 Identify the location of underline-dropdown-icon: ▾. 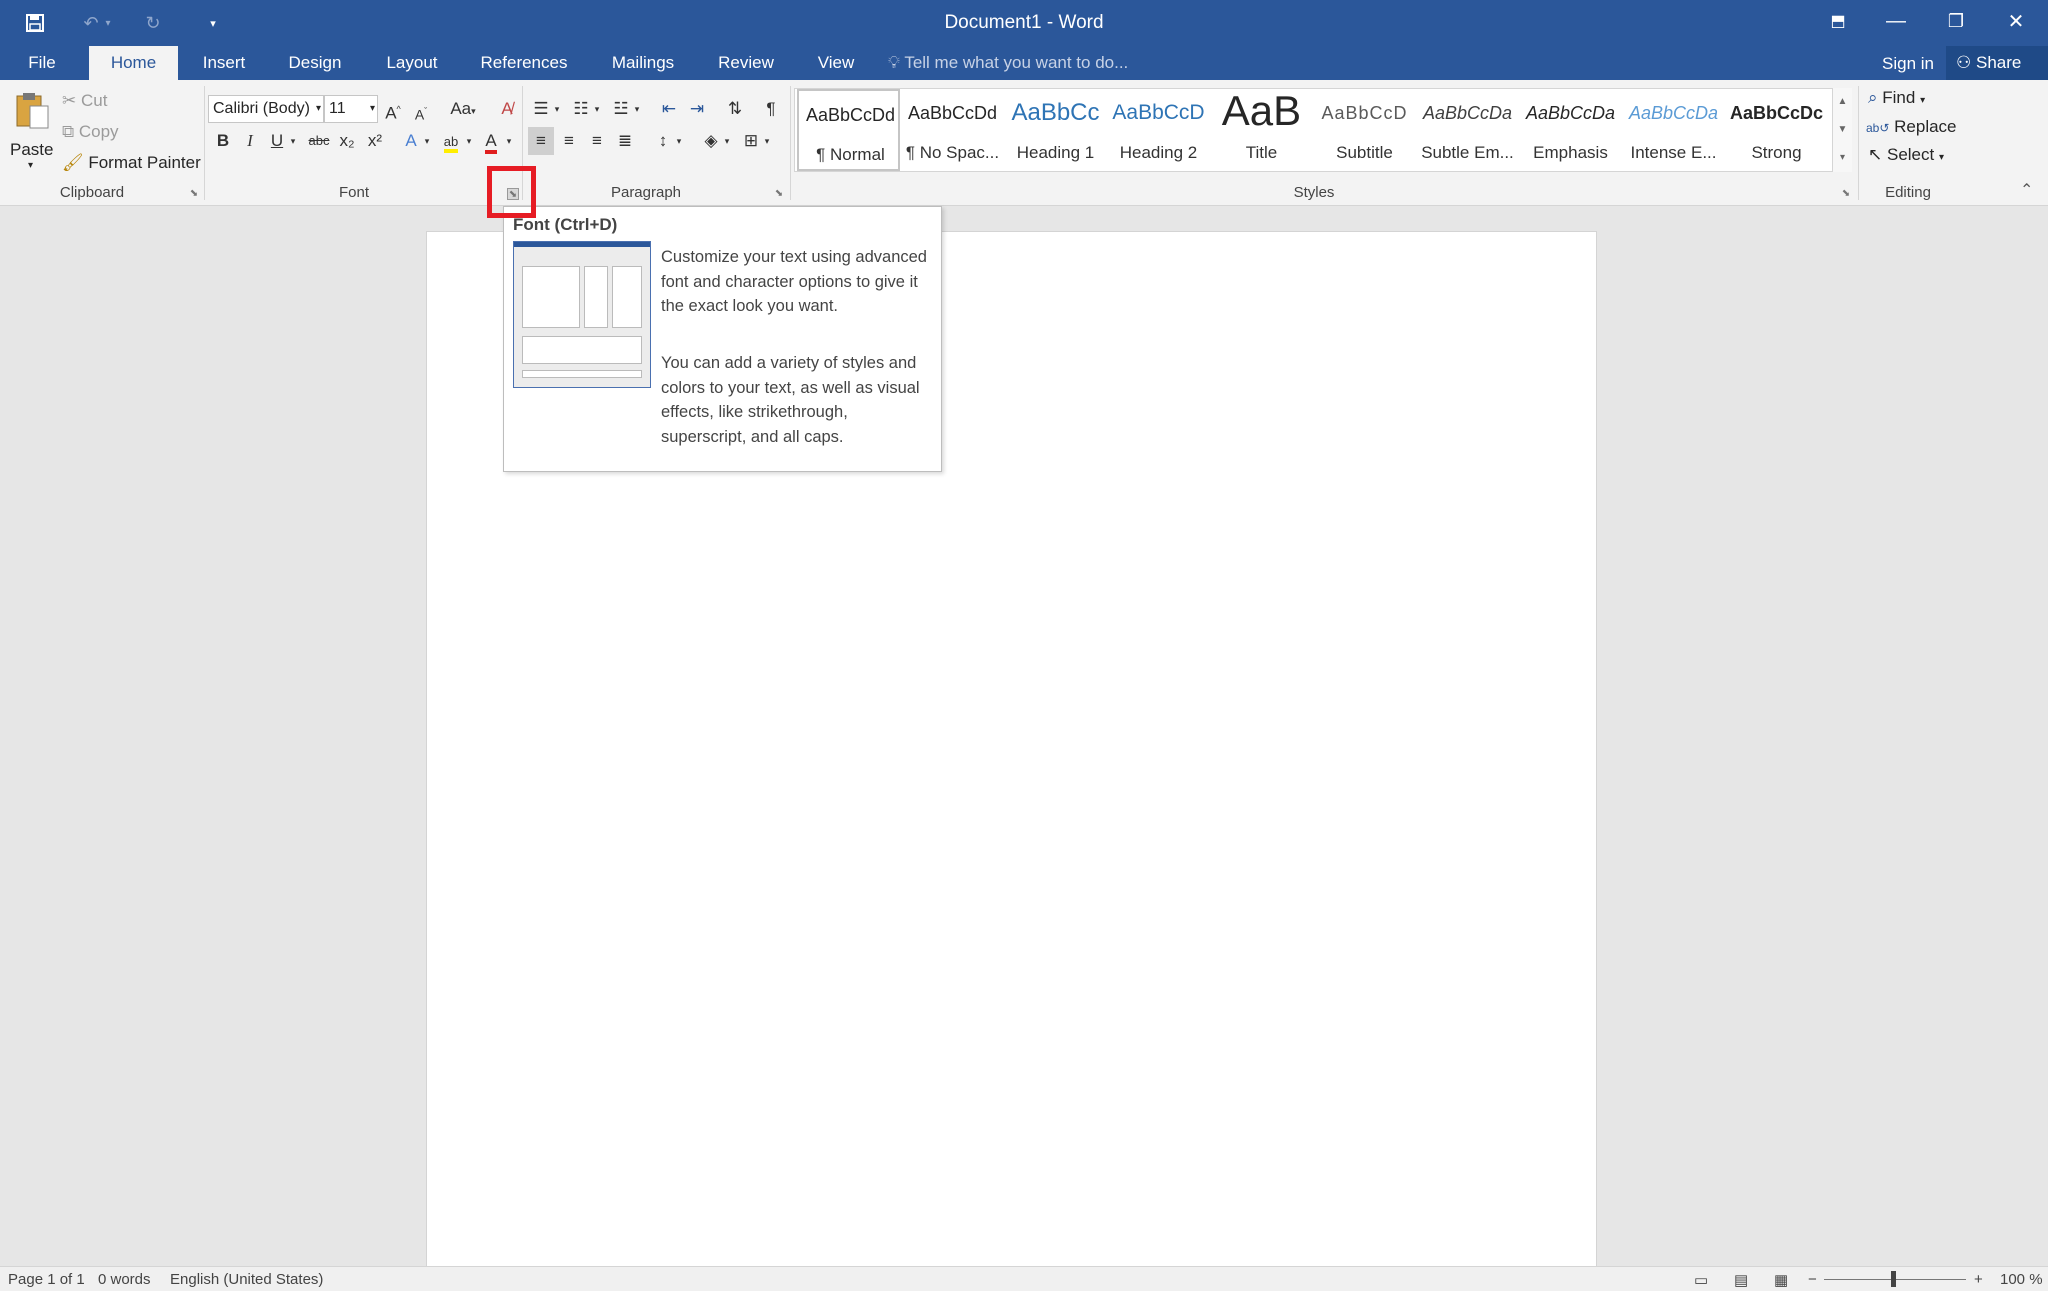
(293, 141).